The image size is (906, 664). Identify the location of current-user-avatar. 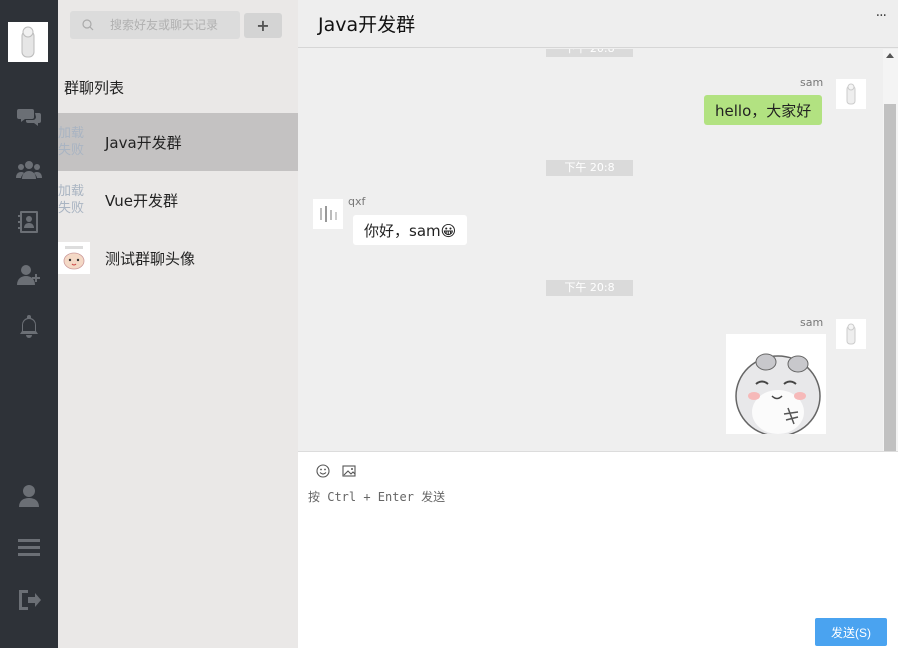
(28, 42).